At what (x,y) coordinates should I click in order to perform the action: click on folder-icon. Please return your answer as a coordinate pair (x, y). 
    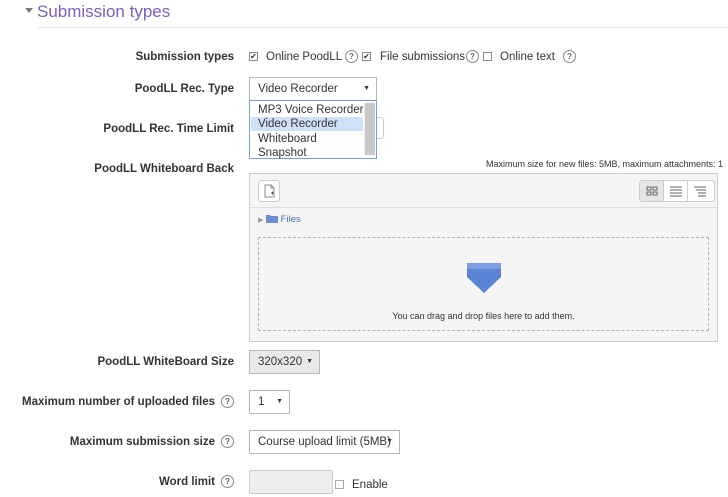
    Looking at the image, I should click on (272, 219).